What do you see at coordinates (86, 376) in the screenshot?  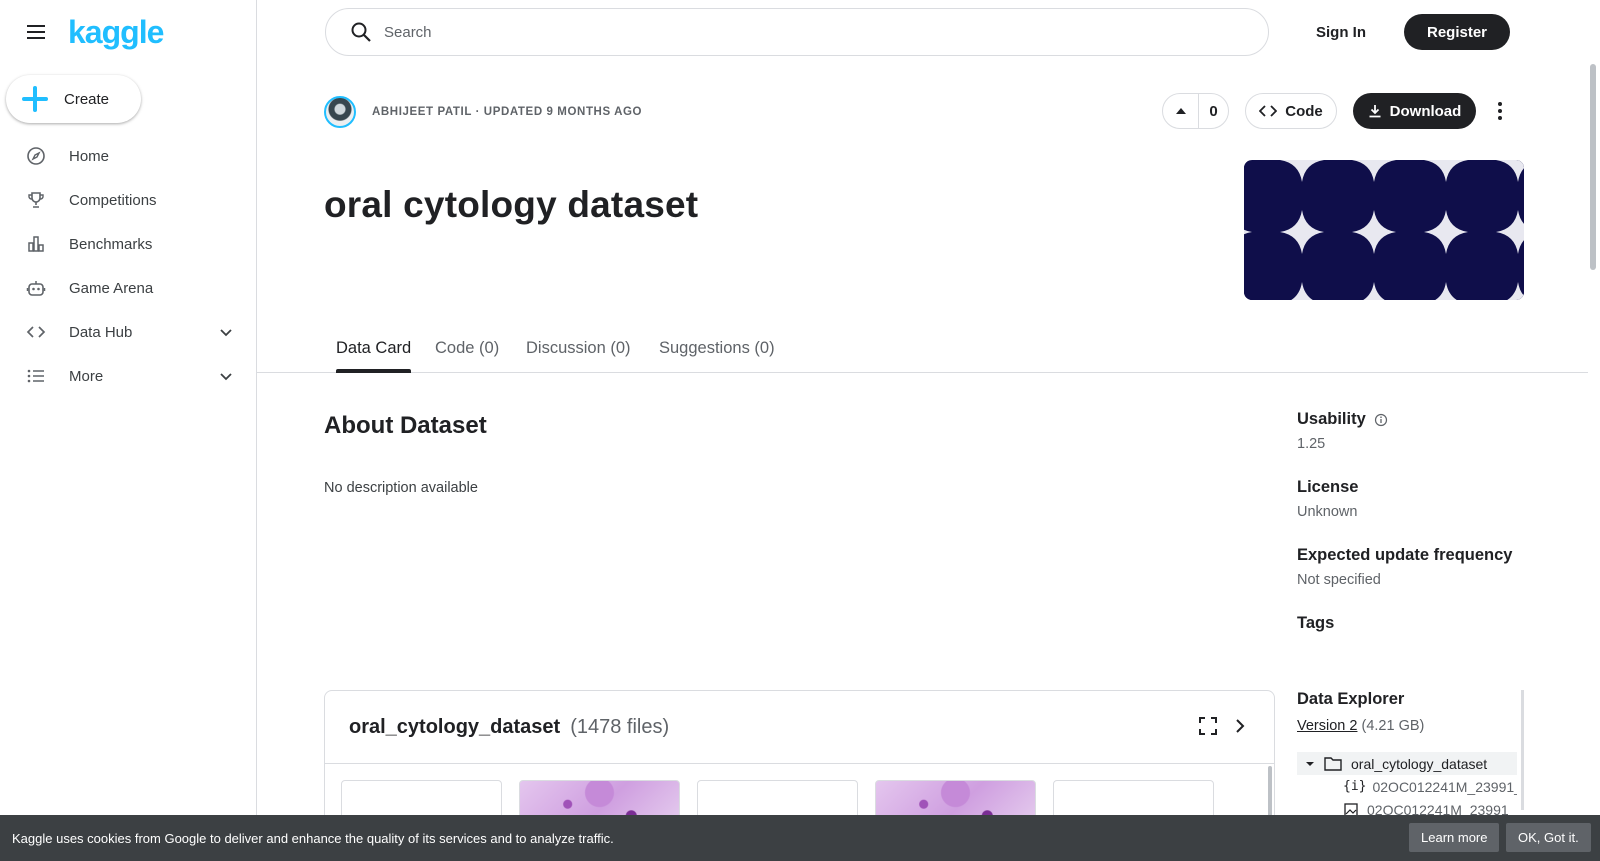 I see `sidebar-item-label: More` at bounding box center [86, 376].